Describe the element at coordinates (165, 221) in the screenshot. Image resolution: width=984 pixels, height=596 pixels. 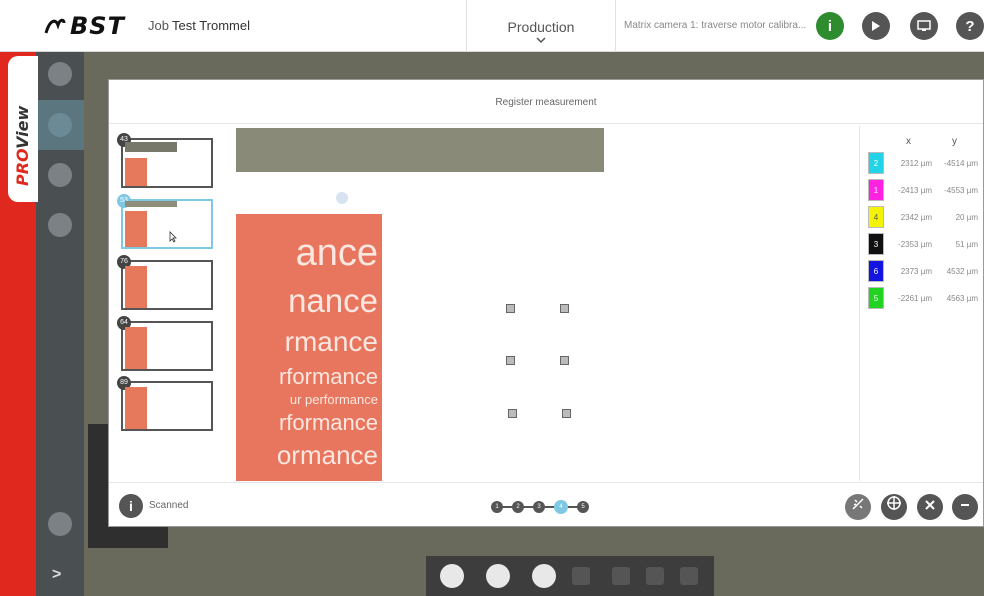
I see `thumbnail-selected: 53` at that location.